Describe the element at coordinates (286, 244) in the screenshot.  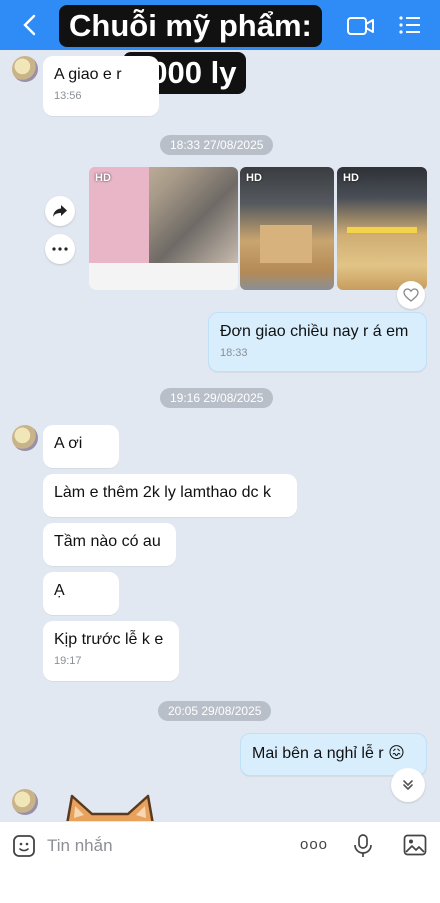
I see `photo-boxes` at that location.